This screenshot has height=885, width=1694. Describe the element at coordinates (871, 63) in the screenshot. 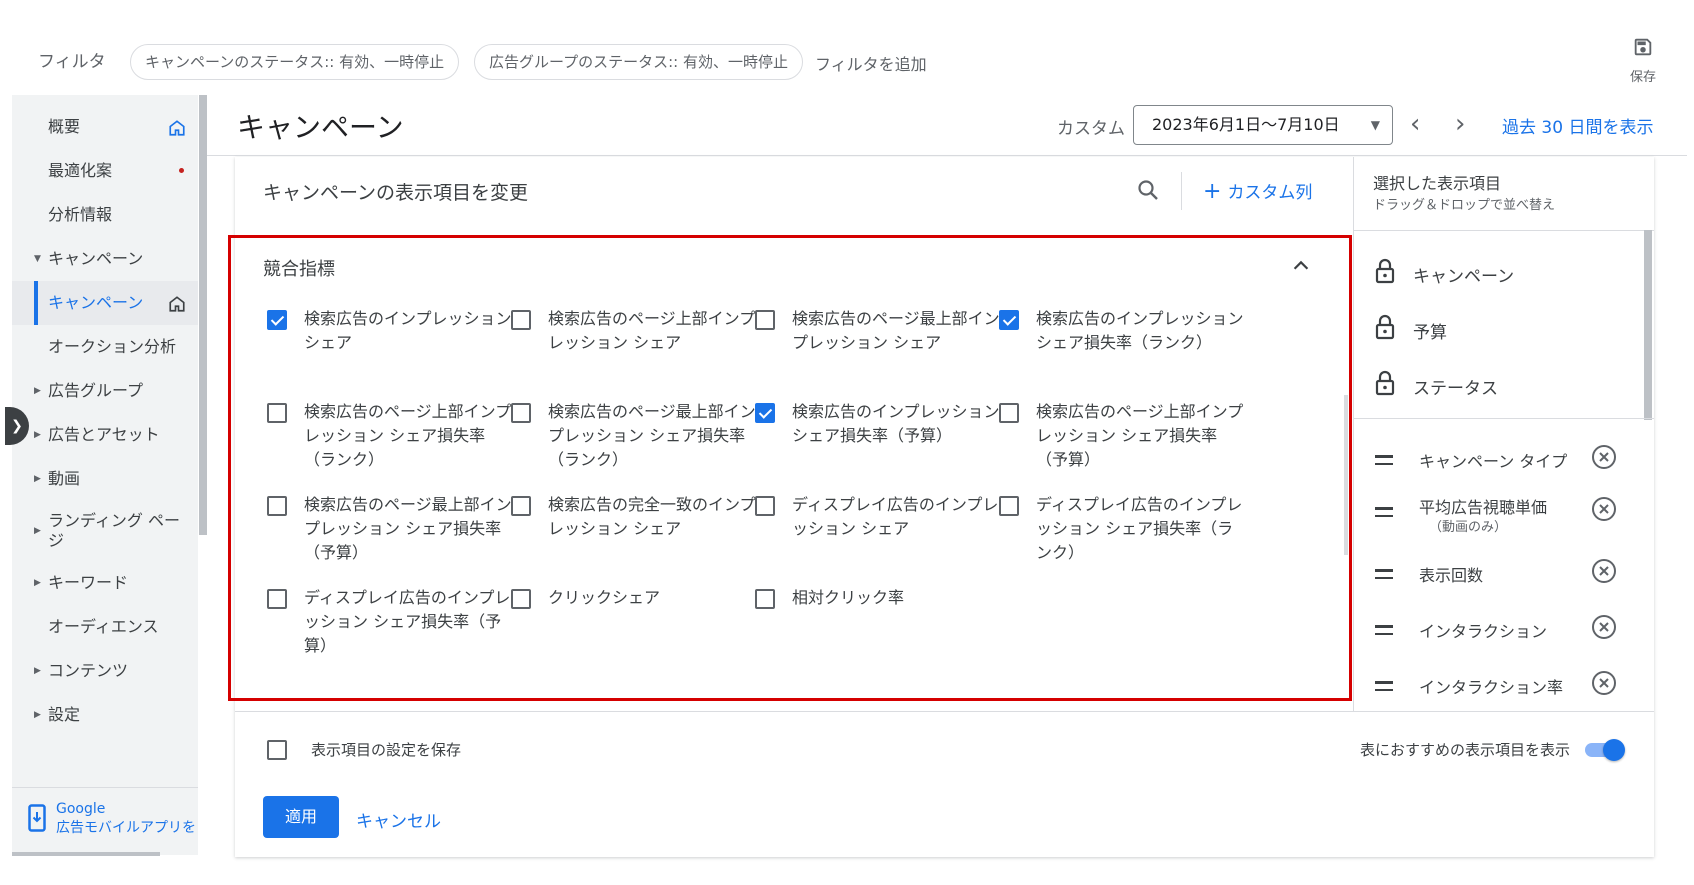

I see `add-filter-button: フィルタを追加` at that location.